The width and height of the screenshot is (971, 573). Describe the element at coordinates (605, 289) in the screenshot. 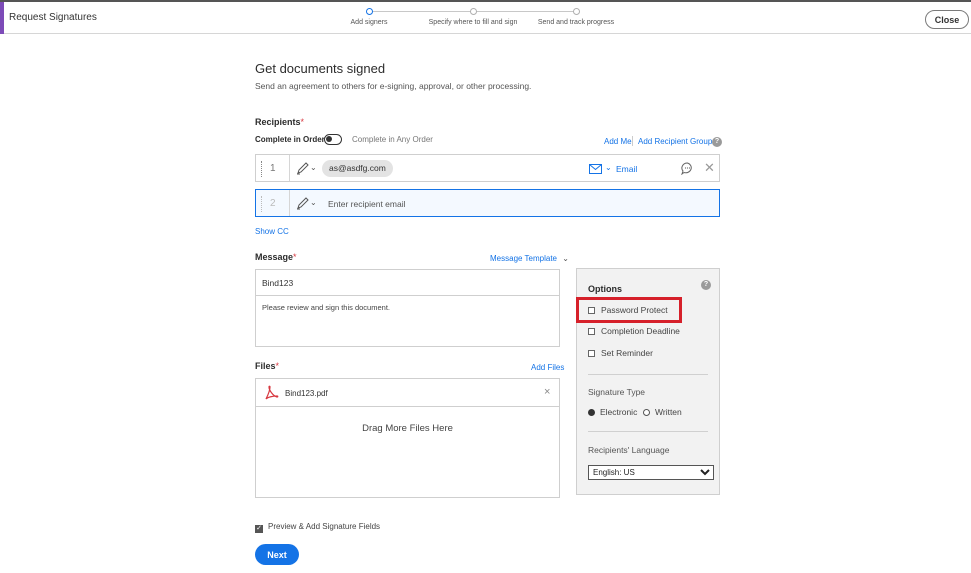

I see `options-title: Options` at that location.